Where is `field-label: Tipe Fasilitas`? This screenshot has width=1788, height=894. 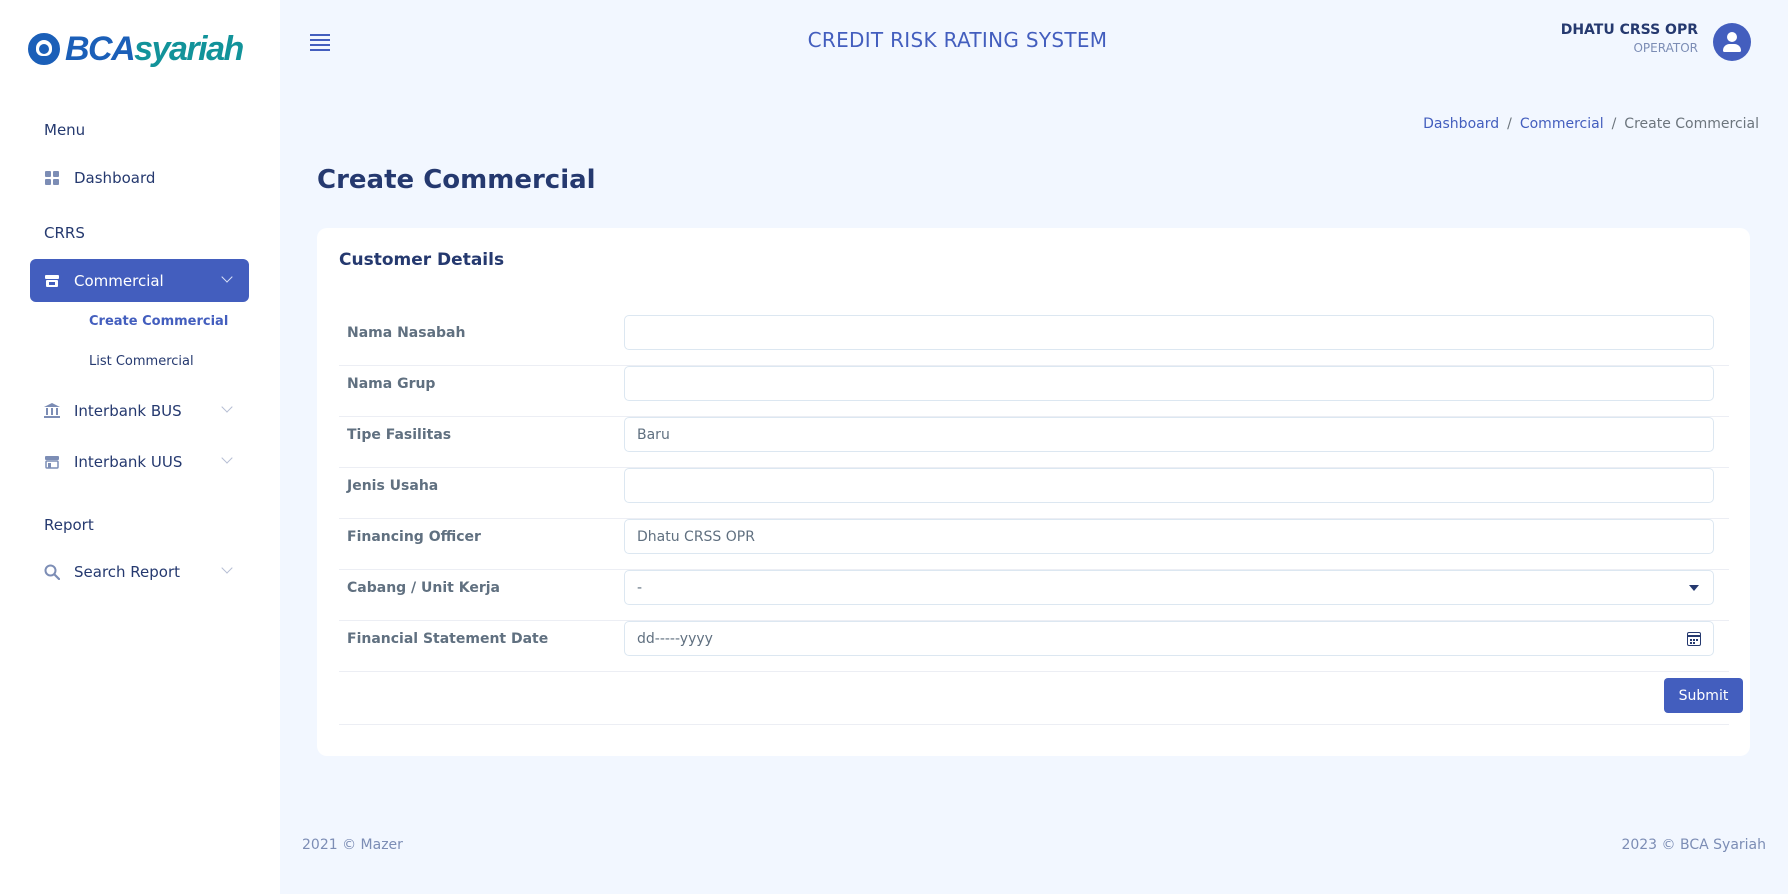
field-label: Tipe Fasilitas is located at coordinates (399, 435).